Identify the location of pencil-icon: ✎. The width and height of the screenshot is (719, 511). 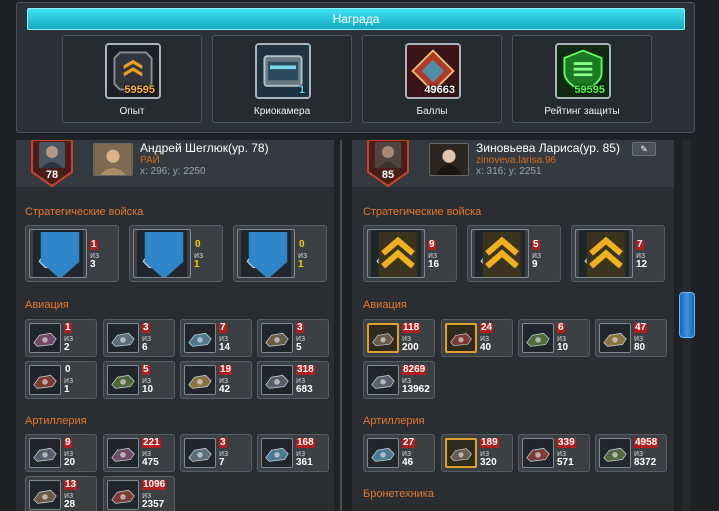
(644, 149).